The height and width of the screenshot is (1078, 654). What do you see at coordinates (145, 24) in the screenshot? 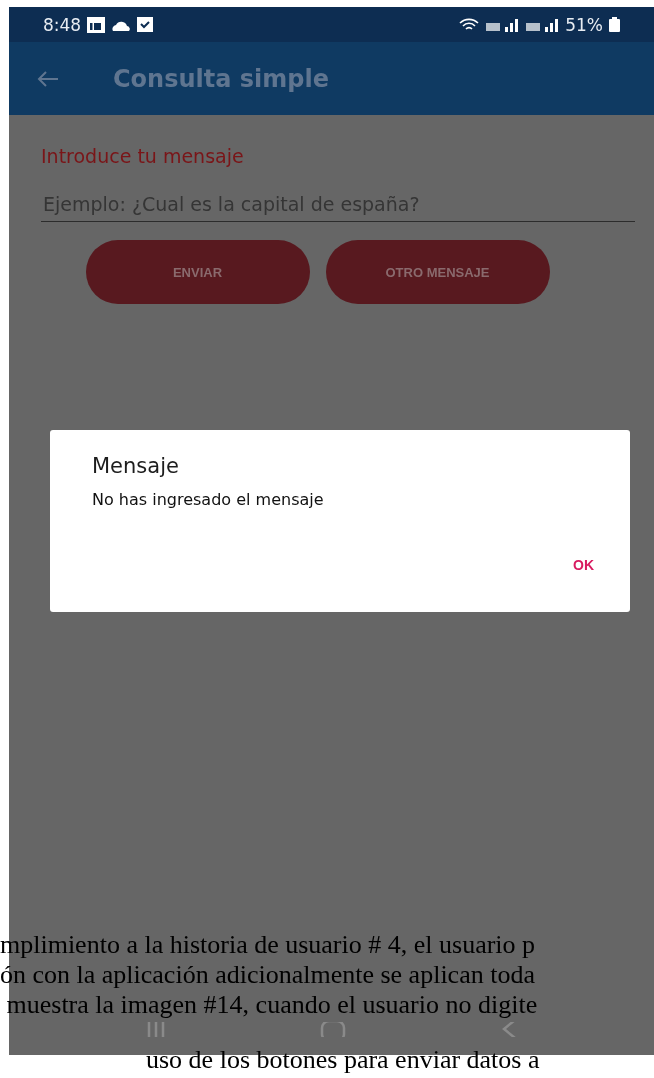
I see `checkbox-icon` at bounding box center [145, 24].